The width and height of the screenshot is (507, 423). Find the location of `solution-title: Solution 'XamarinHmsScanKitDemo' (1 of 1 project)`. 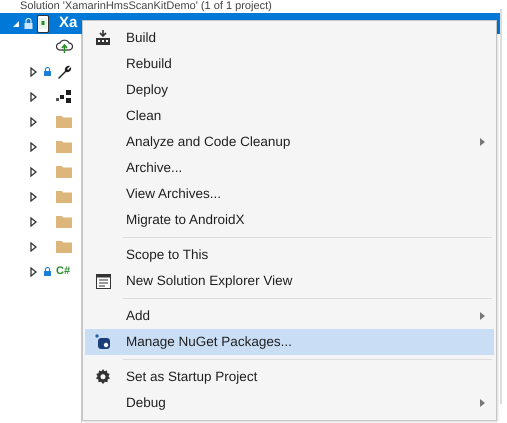

solution-title: Solution 'XamarinHmsScanKitDemo' (1 of 1 project) is located at coordinates (145, 6).